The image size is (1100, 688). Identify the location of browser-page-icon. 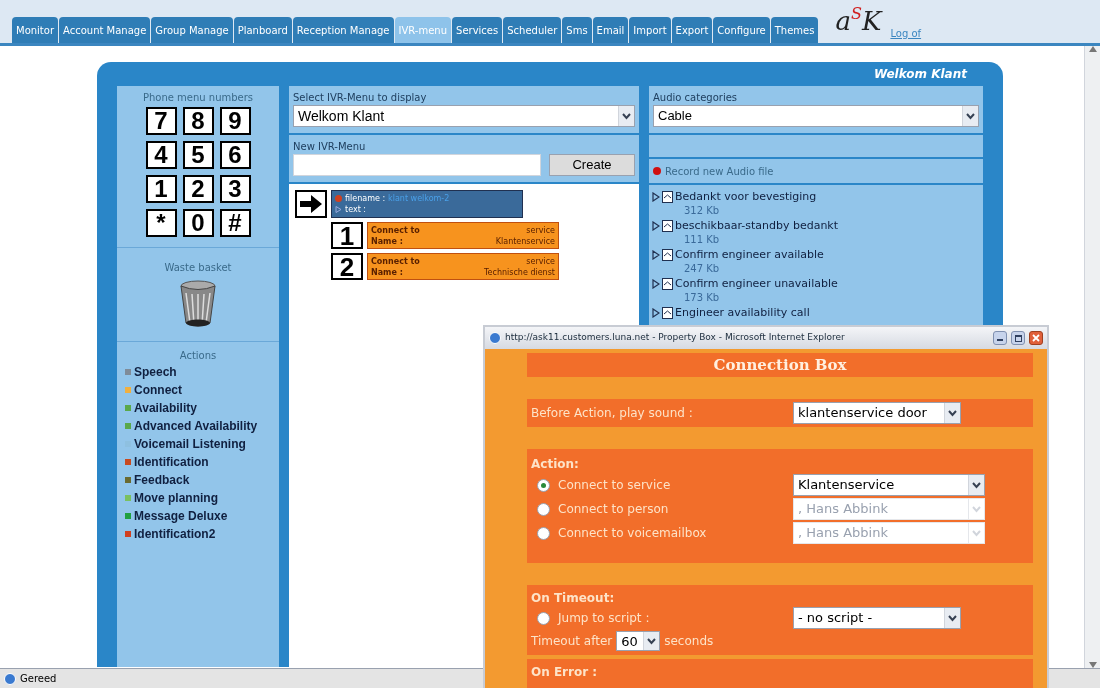
(495, 338).